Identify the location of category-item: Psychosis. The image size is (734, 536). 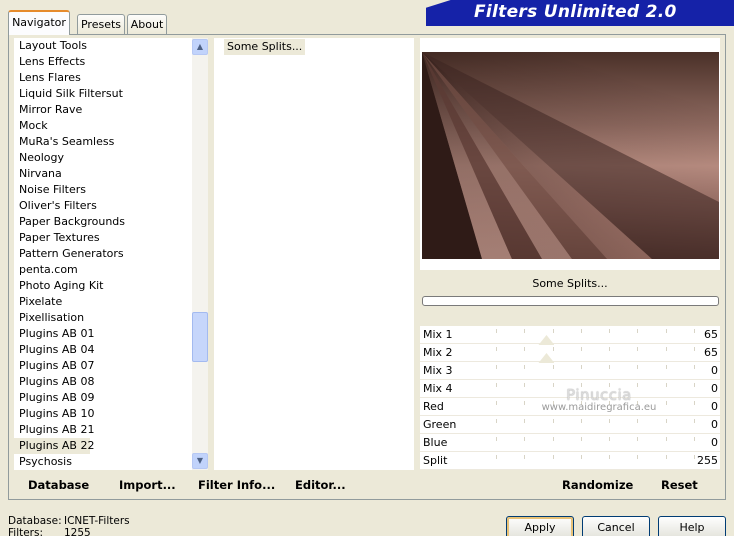
(103, 462).